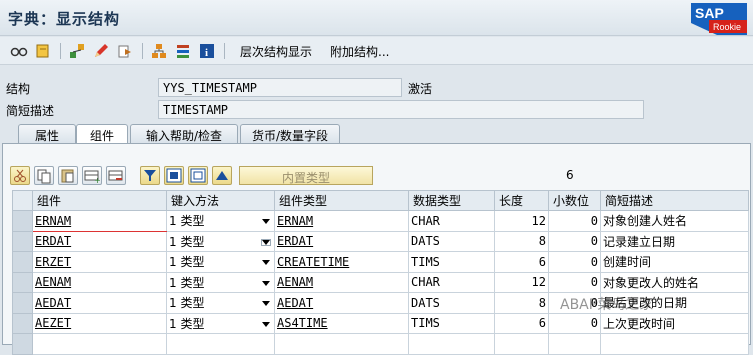 Image resolution: width=753 pixels, height=355 pixels. What do you see at coordinates (674, 323) in the screenshot?
I see `description-cell: 上次更改时间` at bounding box center [674, 323].